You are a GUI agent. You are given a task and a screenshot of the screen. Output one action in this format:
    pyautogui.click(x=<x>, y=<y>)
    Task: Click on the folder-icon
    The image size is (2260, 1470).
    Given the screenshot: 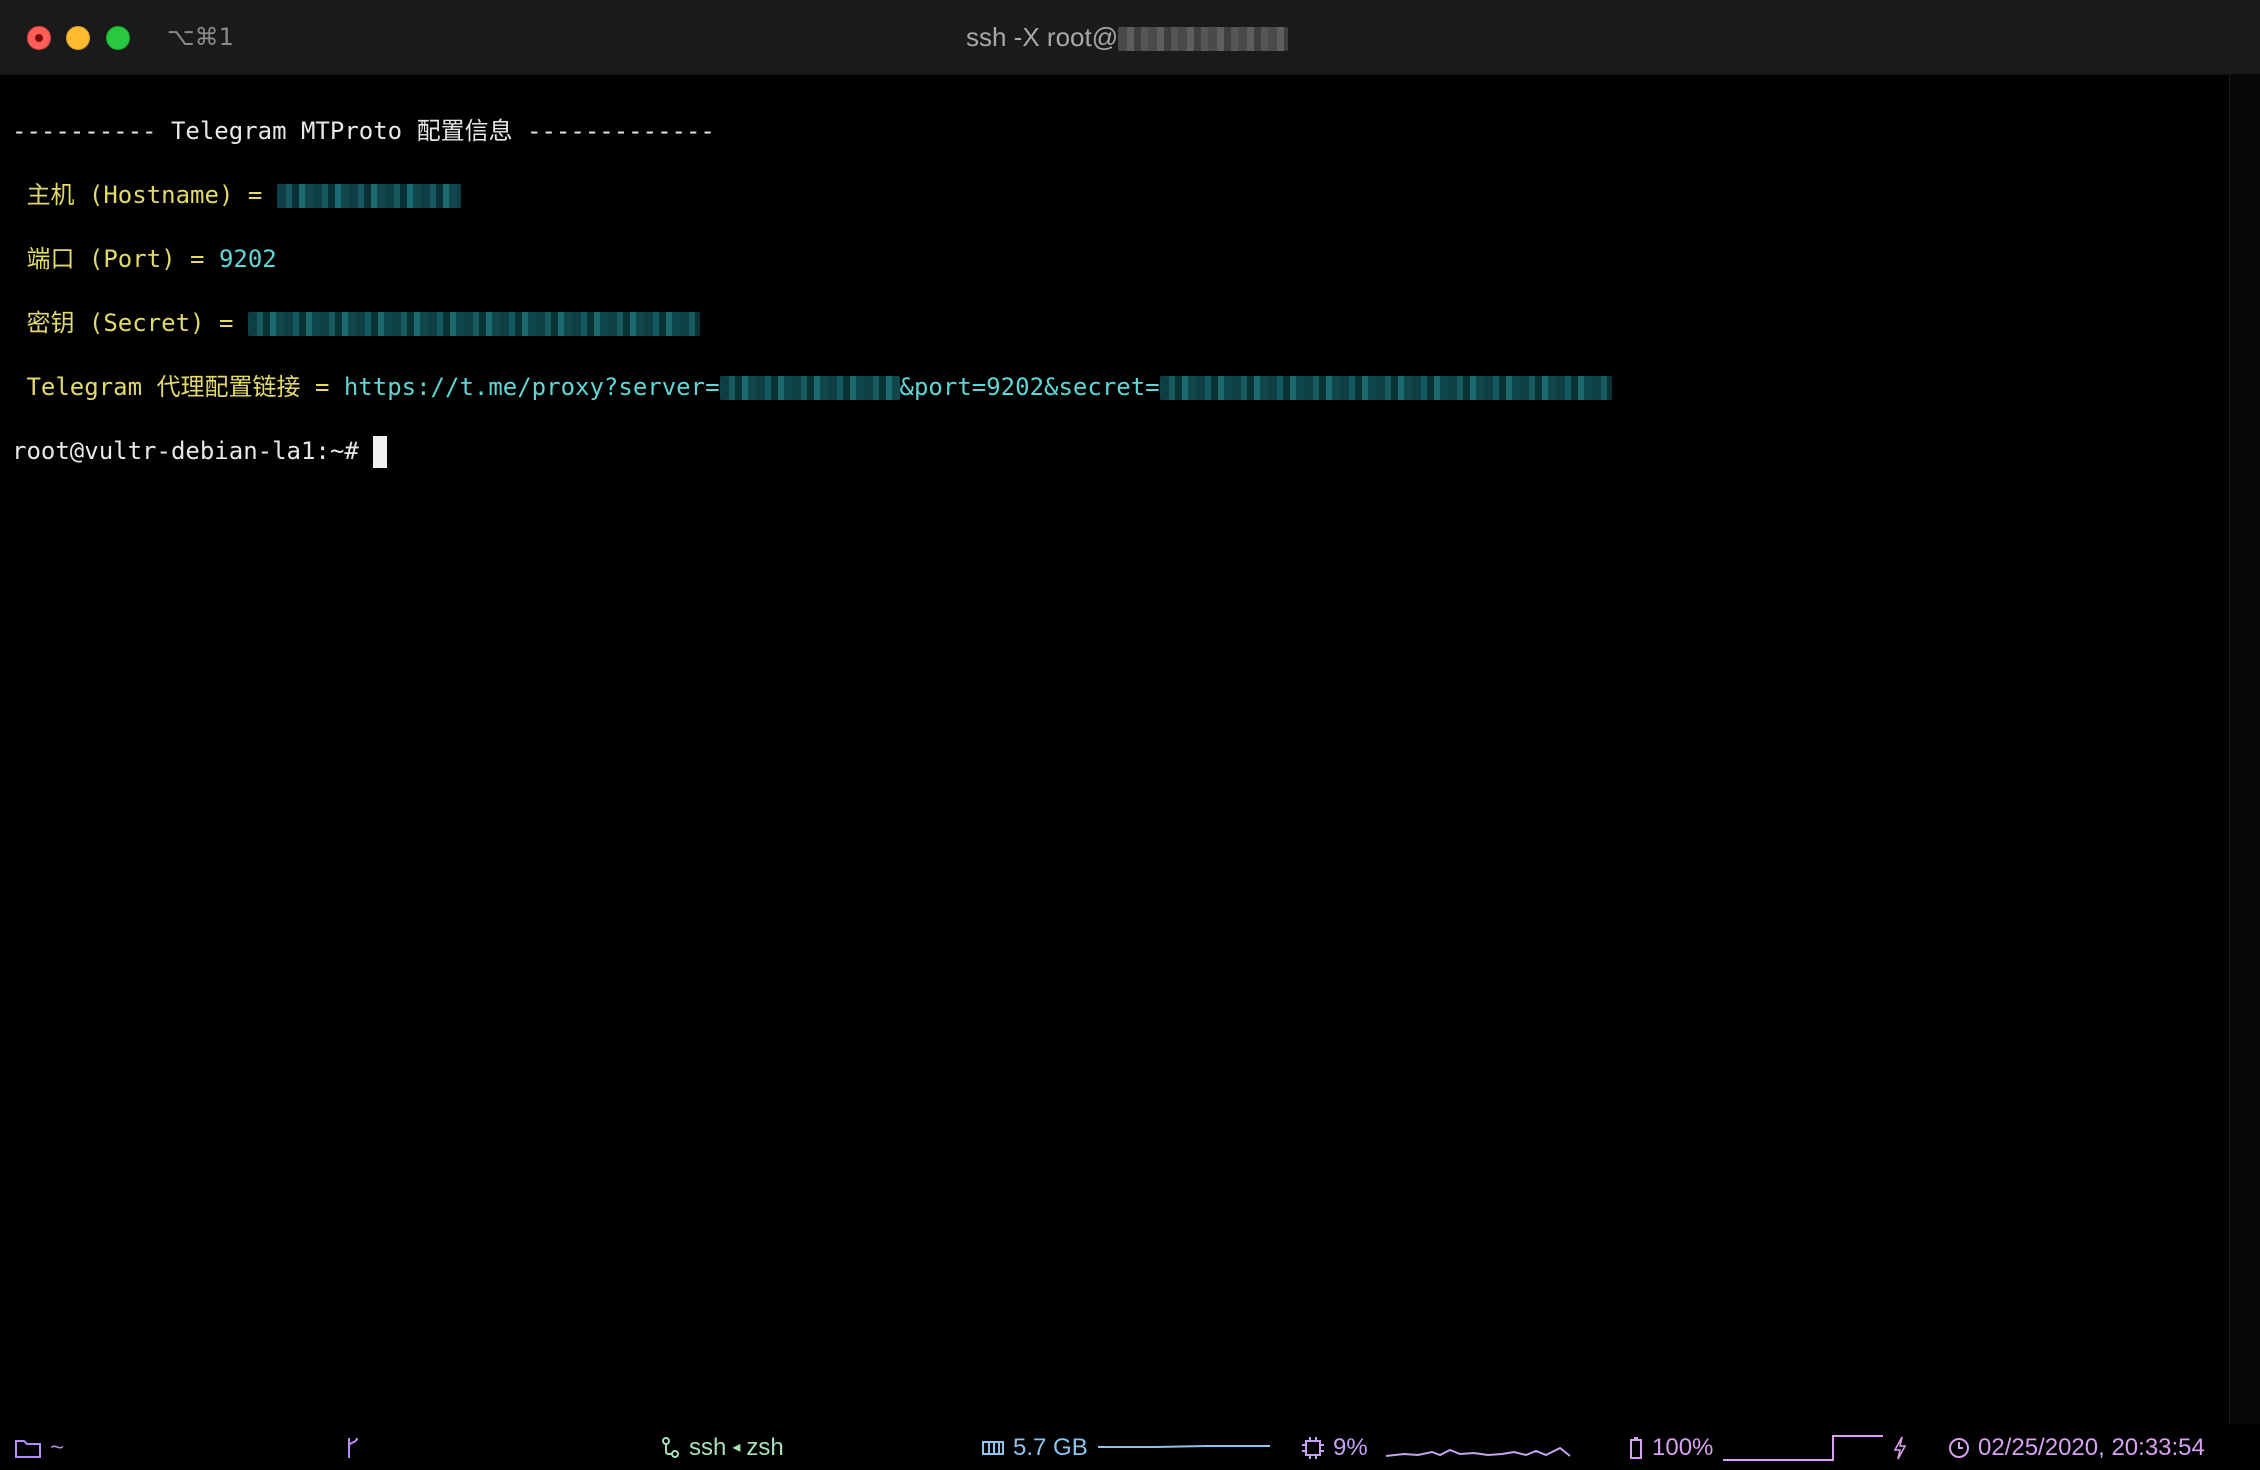 What is the action you would take?
    pyautogui.click(x=28, y=1448)
    